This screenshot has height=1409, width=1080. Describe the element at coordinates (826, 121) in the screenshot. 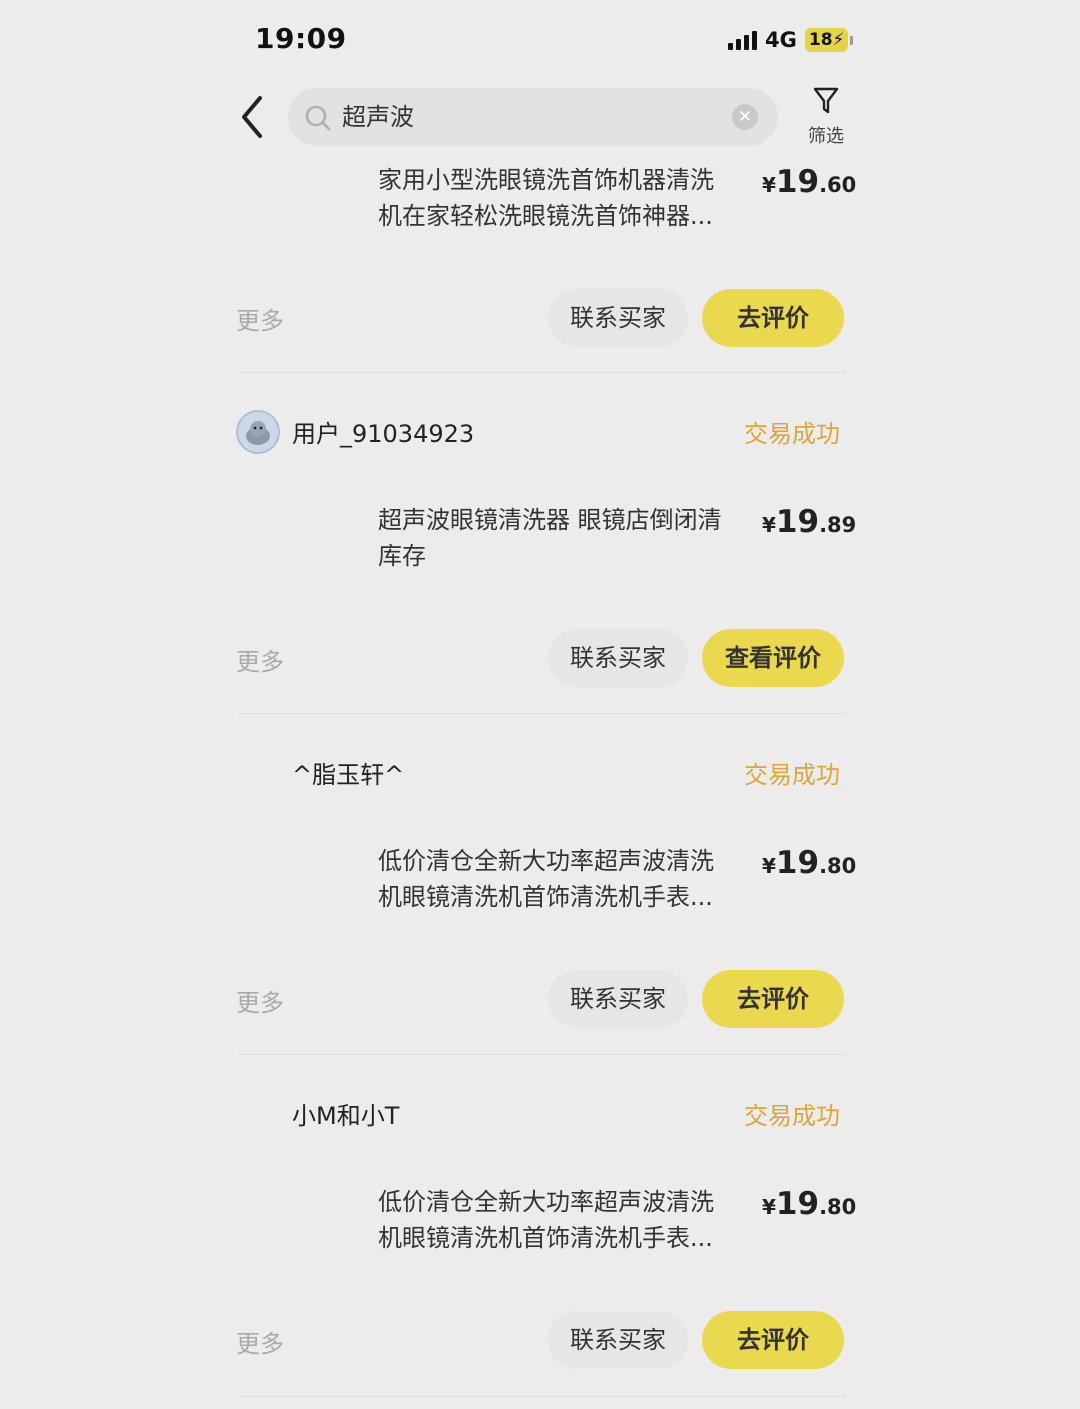

I see `filter-button: 筛选` at that location.